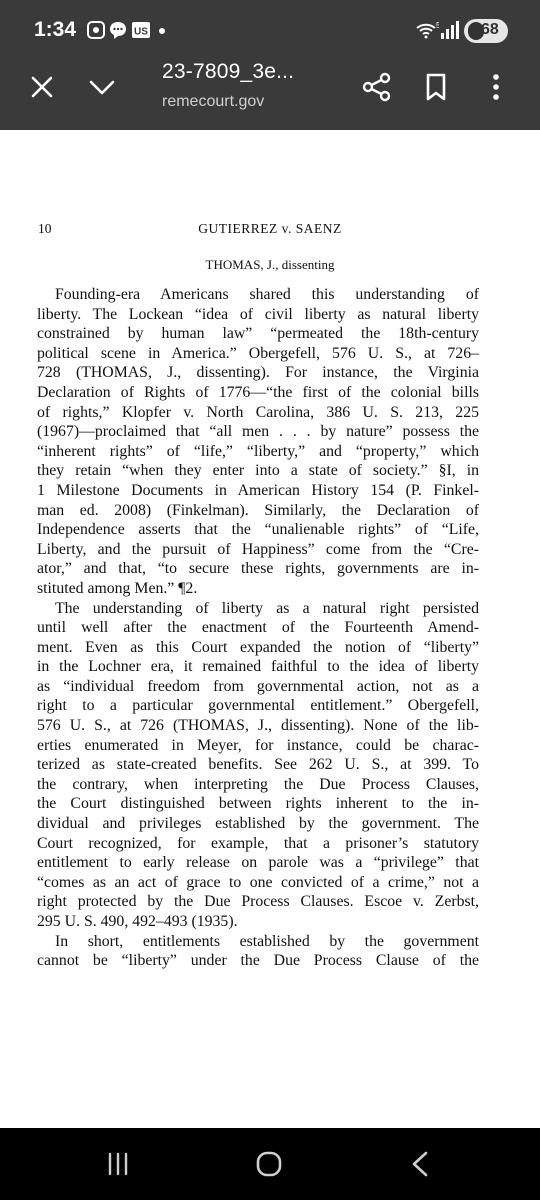 This screenshot has height=1200, width=540. I want to click on status-time: 1:34, so click(55, 29).